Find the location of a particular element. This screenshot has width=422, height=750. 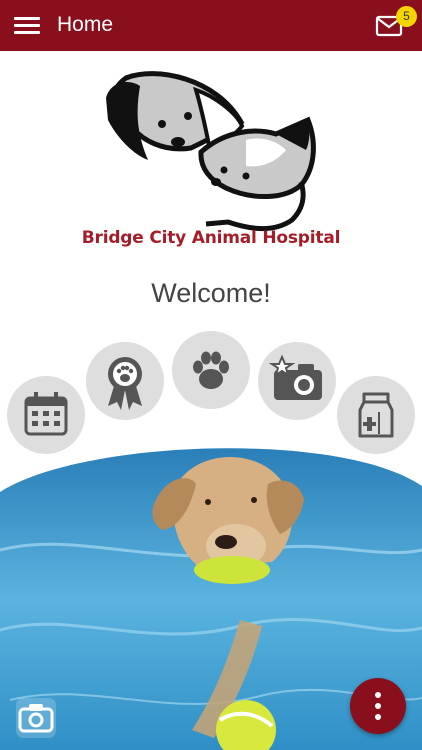

pets-button is located at coordinates (211, 370).